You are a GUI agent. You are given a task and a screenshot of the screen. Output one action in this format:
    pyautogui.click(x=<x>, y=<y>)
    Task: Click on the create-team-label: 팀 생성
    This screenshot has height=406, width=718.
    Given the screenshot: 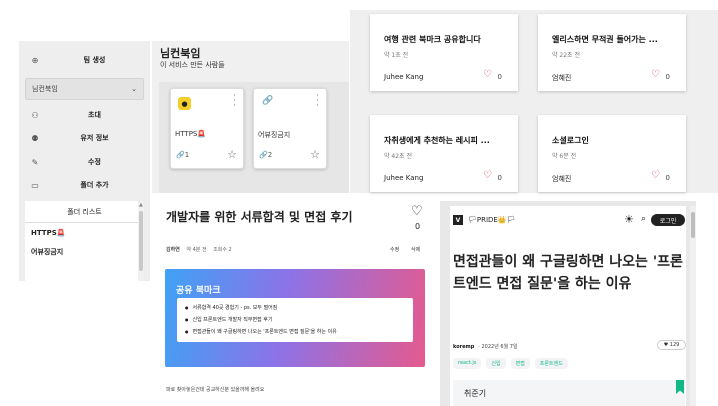 What is the action you would take?
    pyautogui.click(x=94, y=60)
    